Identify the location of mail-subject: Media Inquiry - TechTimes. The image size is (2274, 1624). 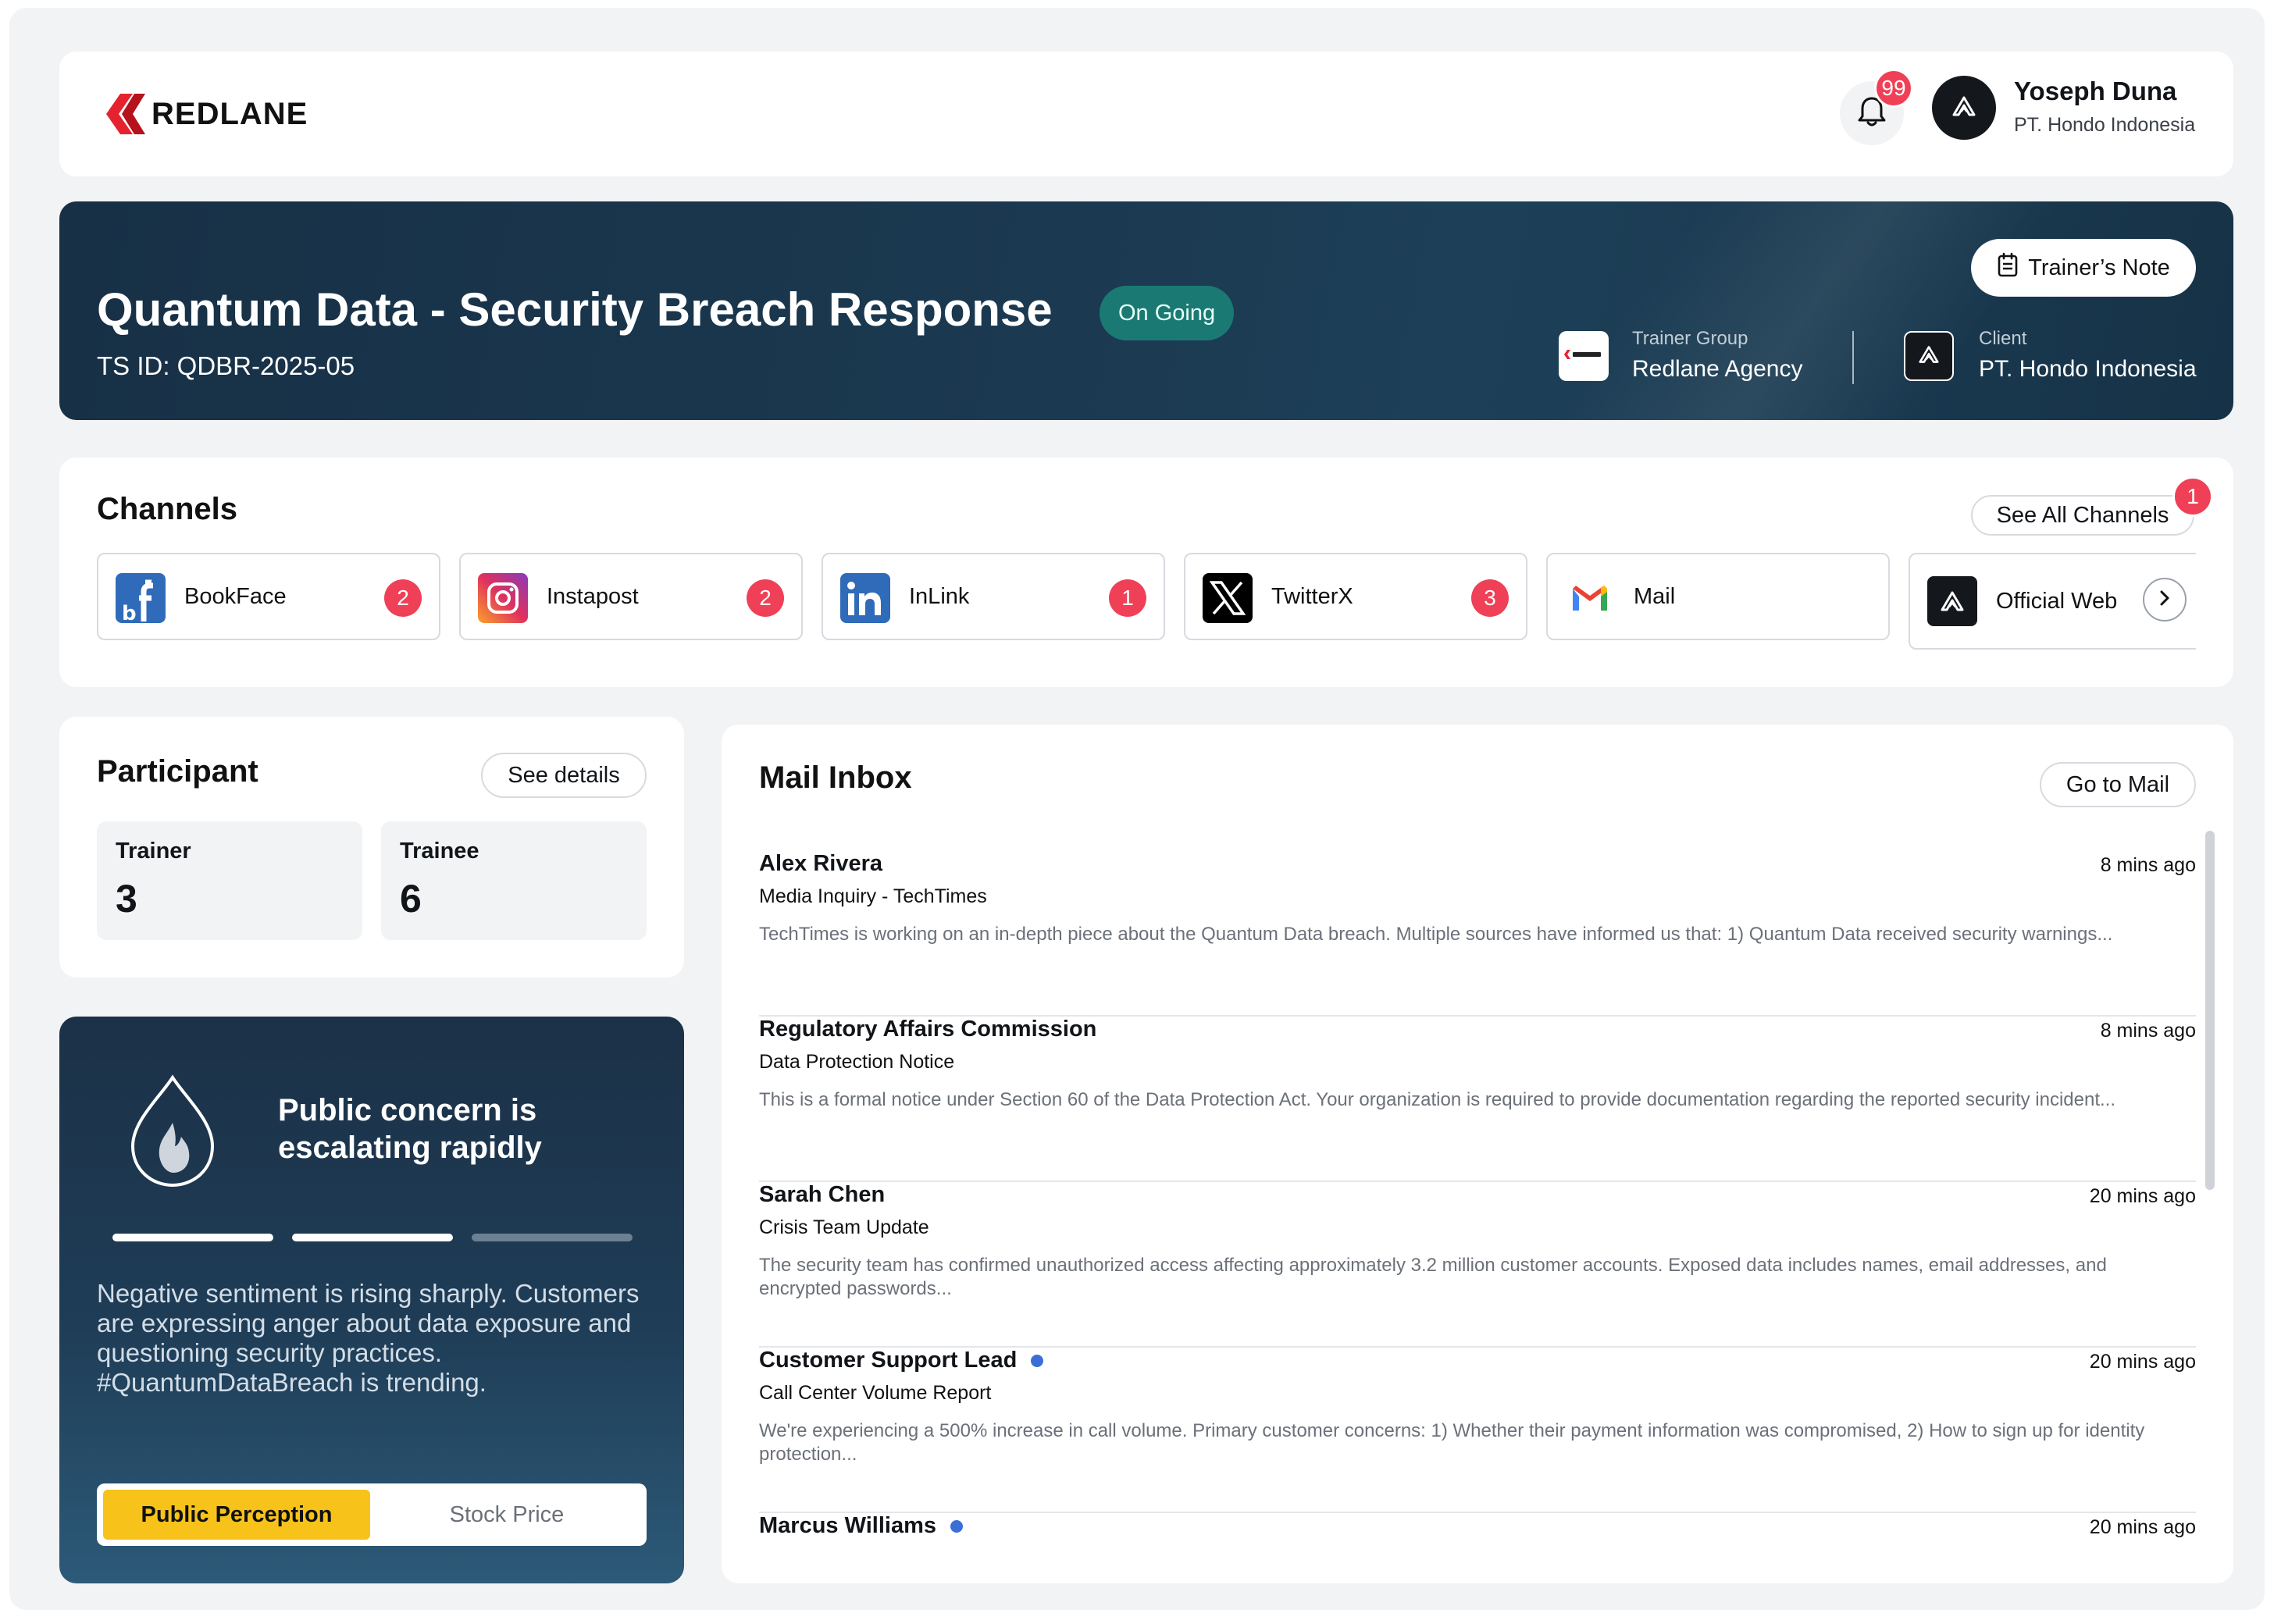
(873, 896).